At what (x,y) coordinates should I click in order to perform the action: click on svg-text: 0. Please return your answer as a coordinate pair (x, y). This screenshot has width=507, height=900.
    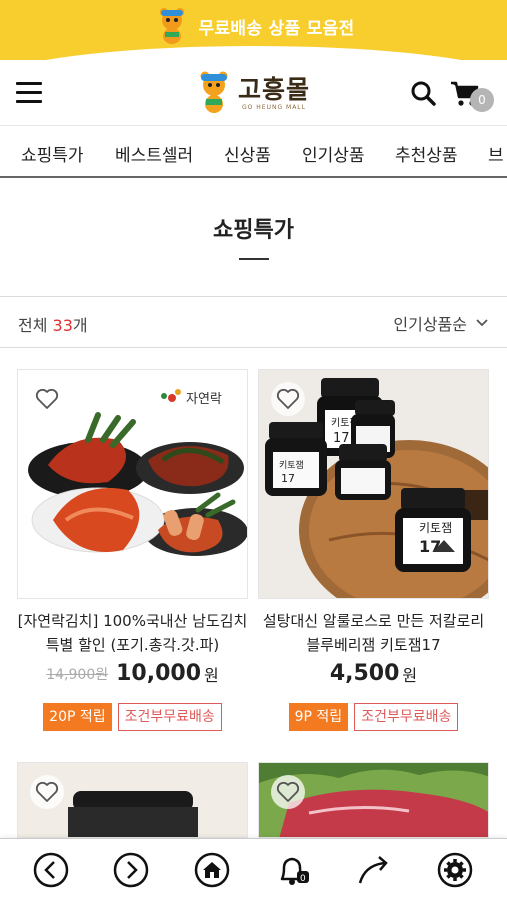
    Looking at the image, I should click on (303, 879).